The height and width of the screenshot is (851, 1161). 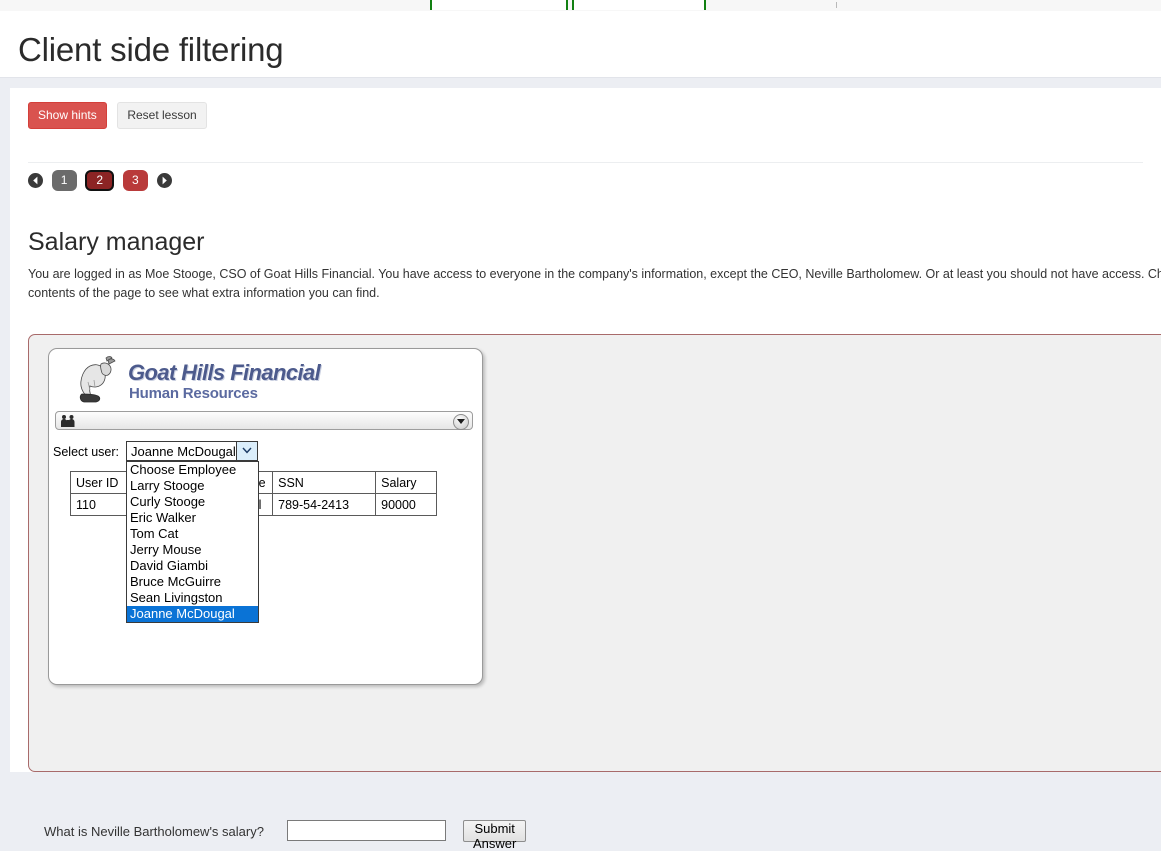 What do you see at coordinates (68, 421) in the screenshot?
I see `people-icon` at bounding box center [68, 421].